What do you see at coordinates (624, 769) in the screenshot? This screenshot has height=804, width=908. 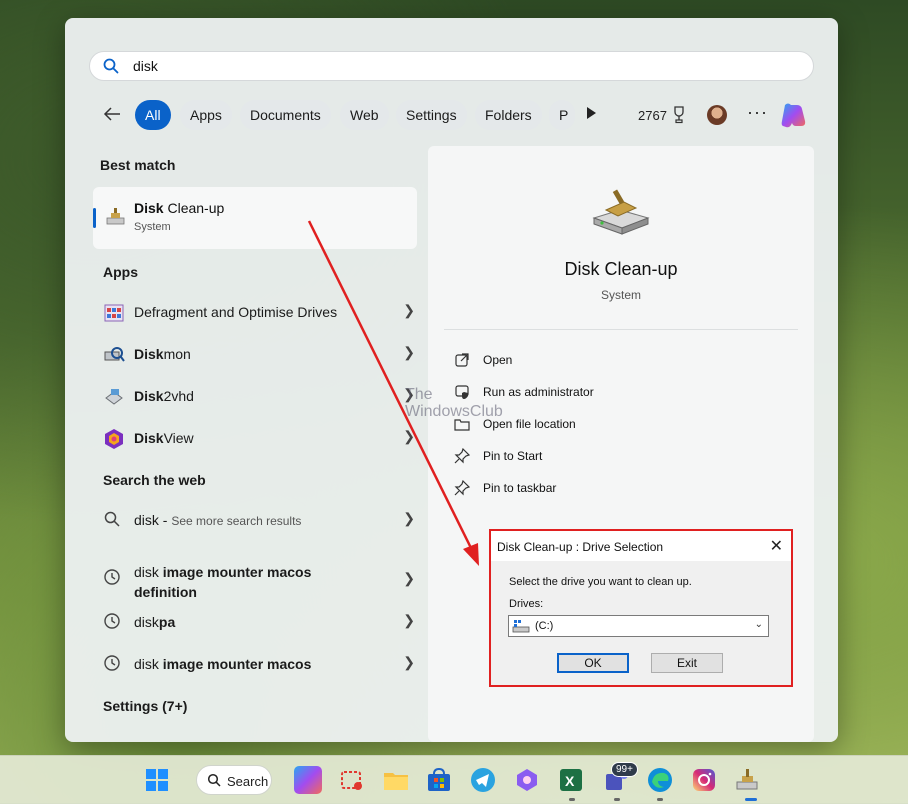 I see `notification-badge: 99+` at bounding box center [624, 769].